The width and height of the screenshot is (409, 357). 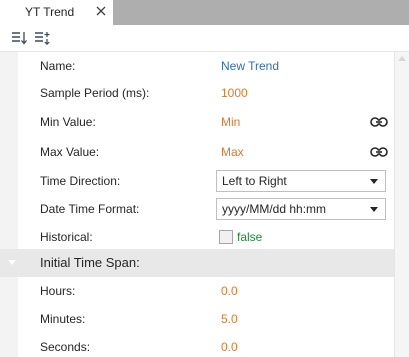 I want to click on historical-value: false, so click(x=250, y=237).